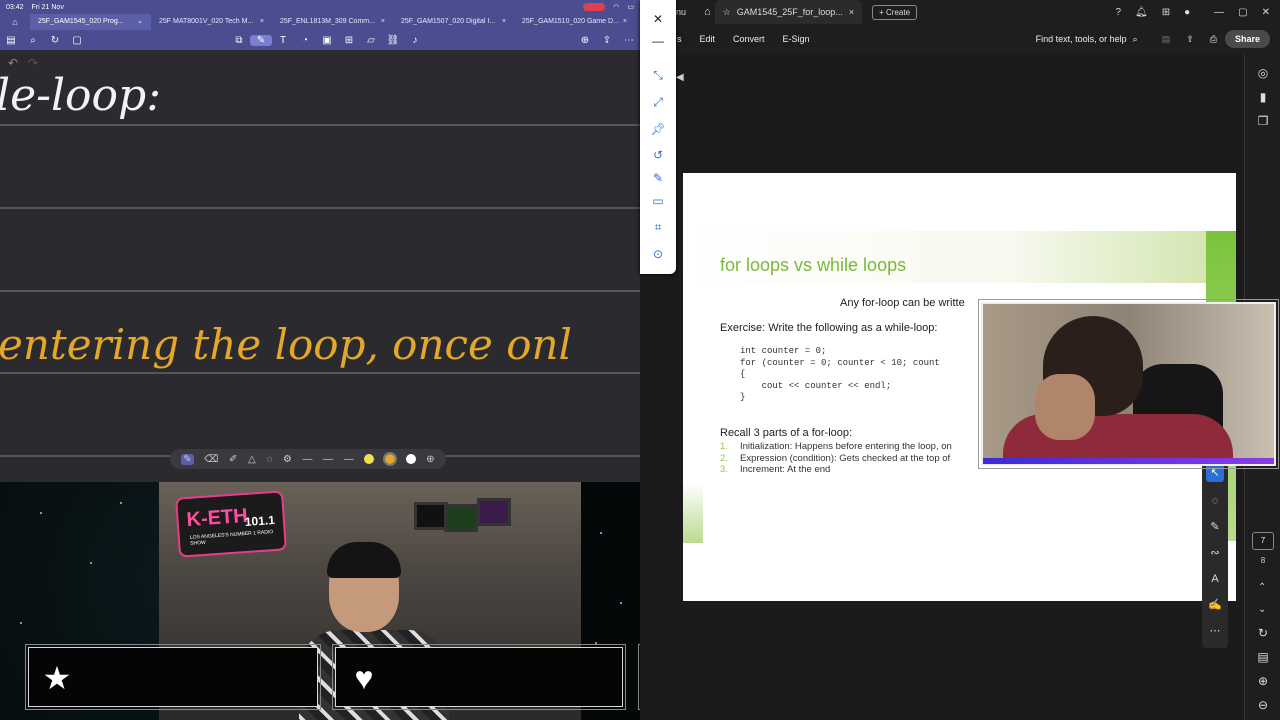 Image resolution: width=1280 pixels, height=720 pixels. What do you see at coordinates (389, 459) in the screenshot?
I see `color-orange-icon` at bounding box center [389, 459].